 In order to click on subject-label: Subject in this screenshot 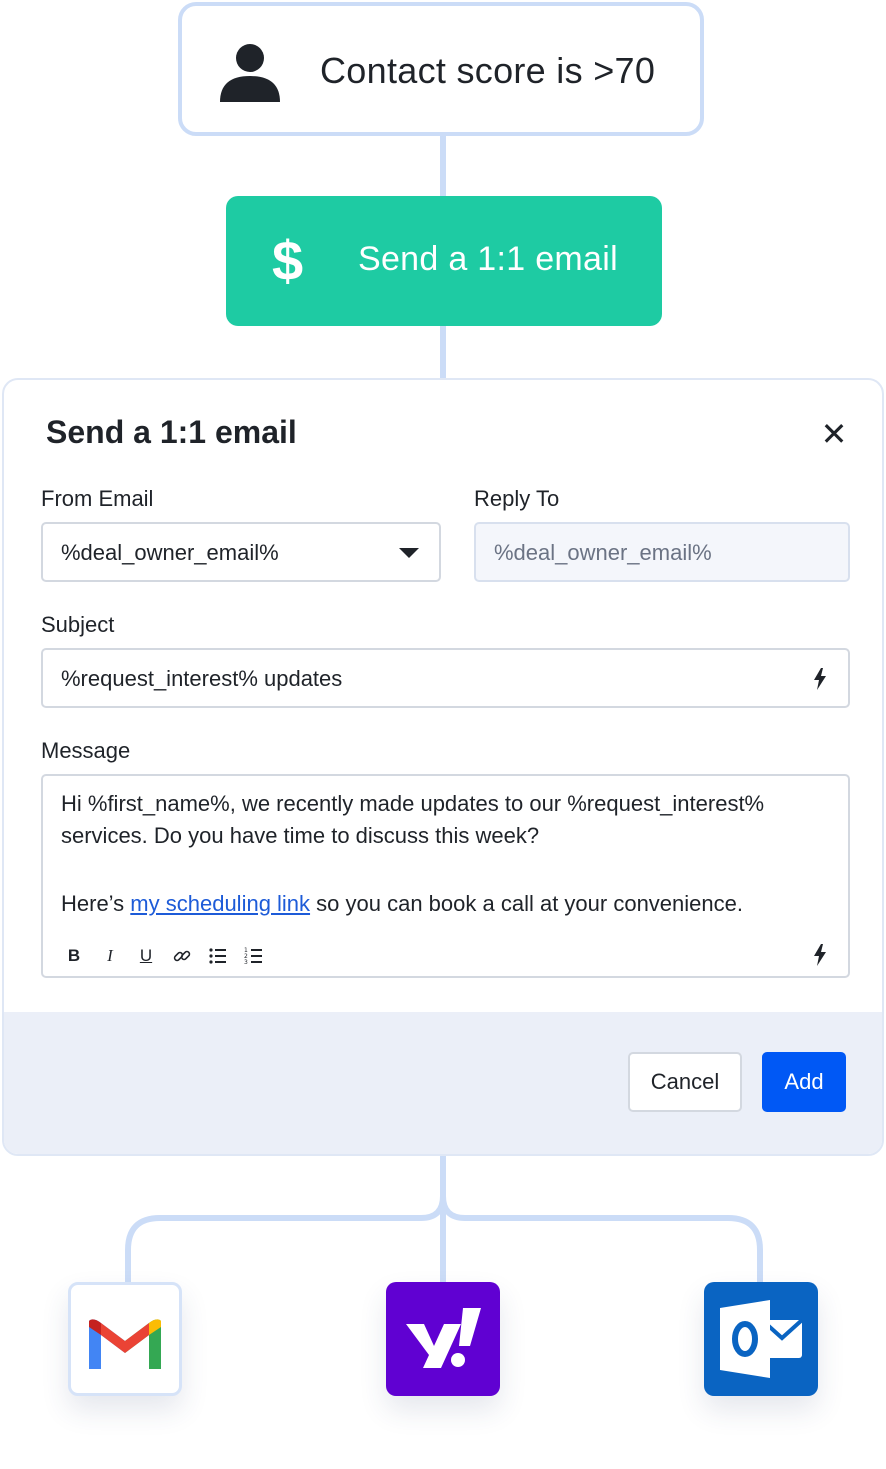, I will do `click(78, 624)`.